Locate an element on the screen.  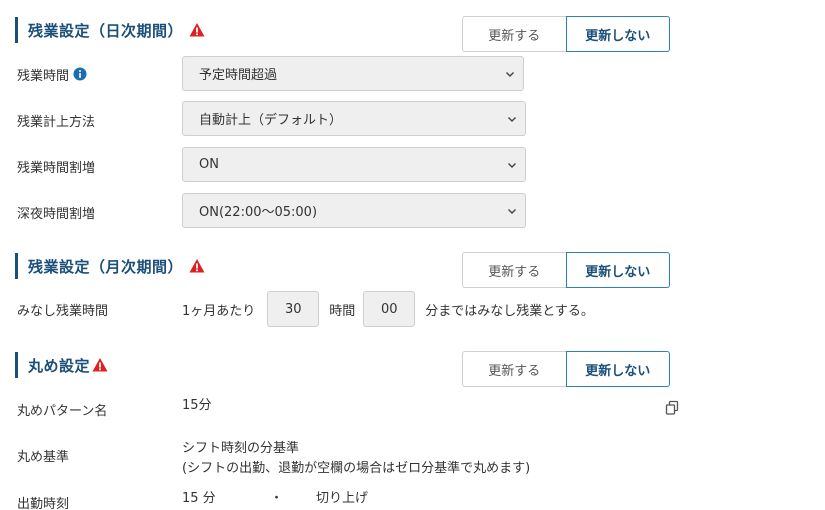
clock-in-mode: 切り上げ is located at coordinates (342, 498).